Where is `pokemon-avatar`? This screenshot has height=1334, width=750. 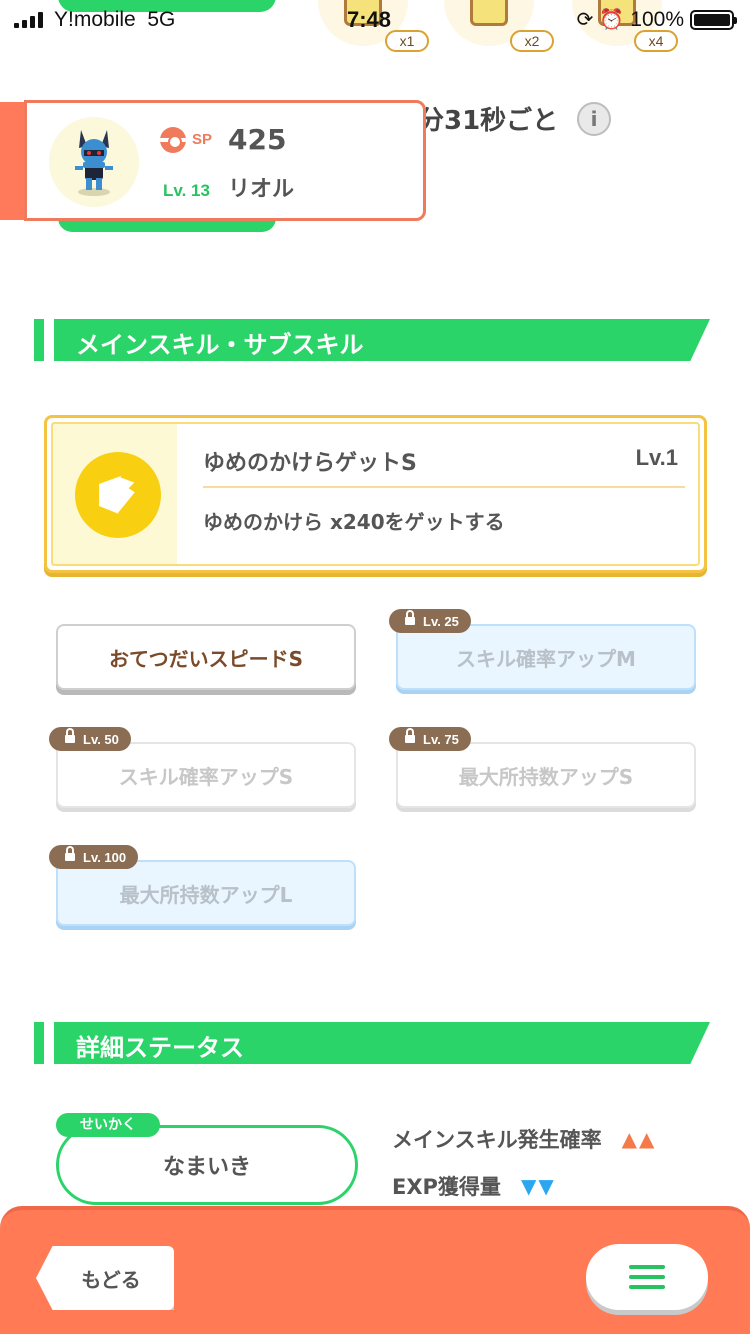
pokemon-avatar is located at coordinates (94, 162).